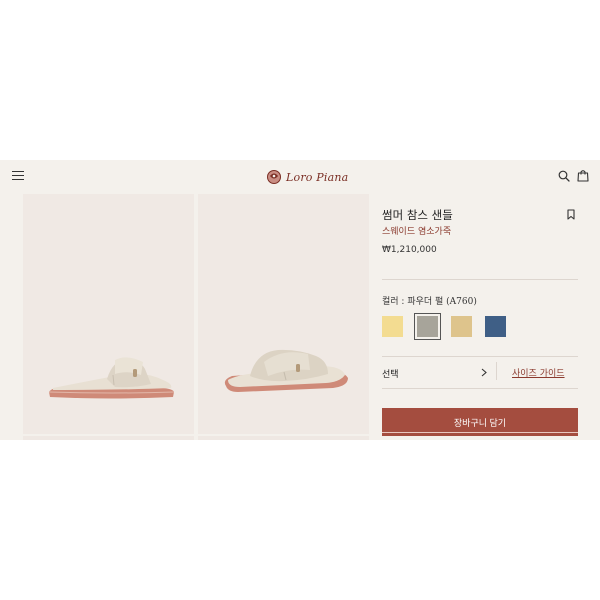 This screenshot has height=600, width=600. What do you see at coordinates (417, 232) in the screenshot?
I see `product-material: 스웨이드 염소가죽` at bounding box center [417, 232].